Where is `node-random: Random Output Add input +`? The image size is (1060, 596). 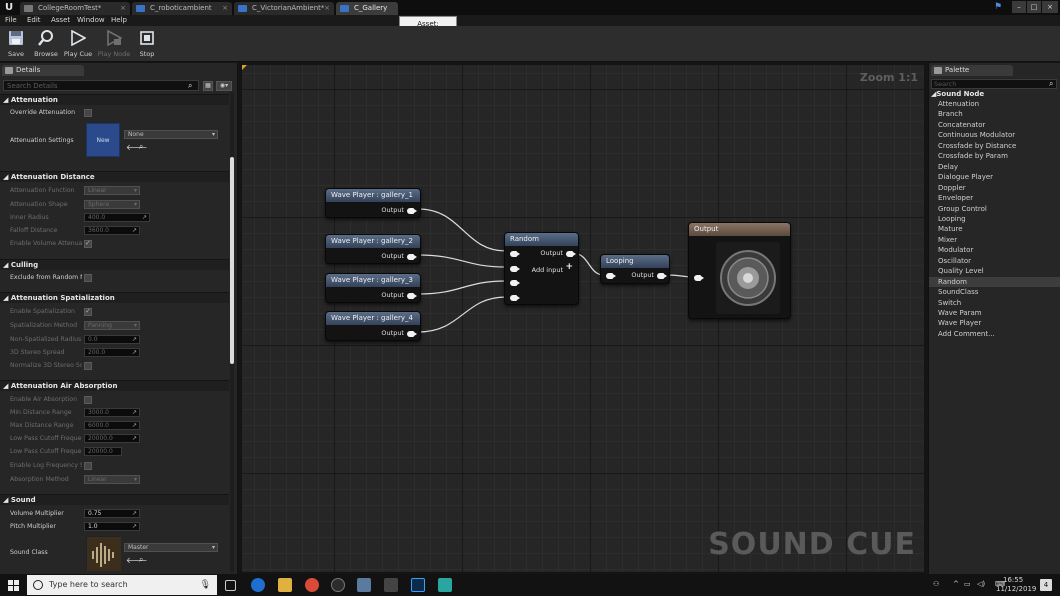
node-random: Random Output Add input + is located at coordinates (541, 268).